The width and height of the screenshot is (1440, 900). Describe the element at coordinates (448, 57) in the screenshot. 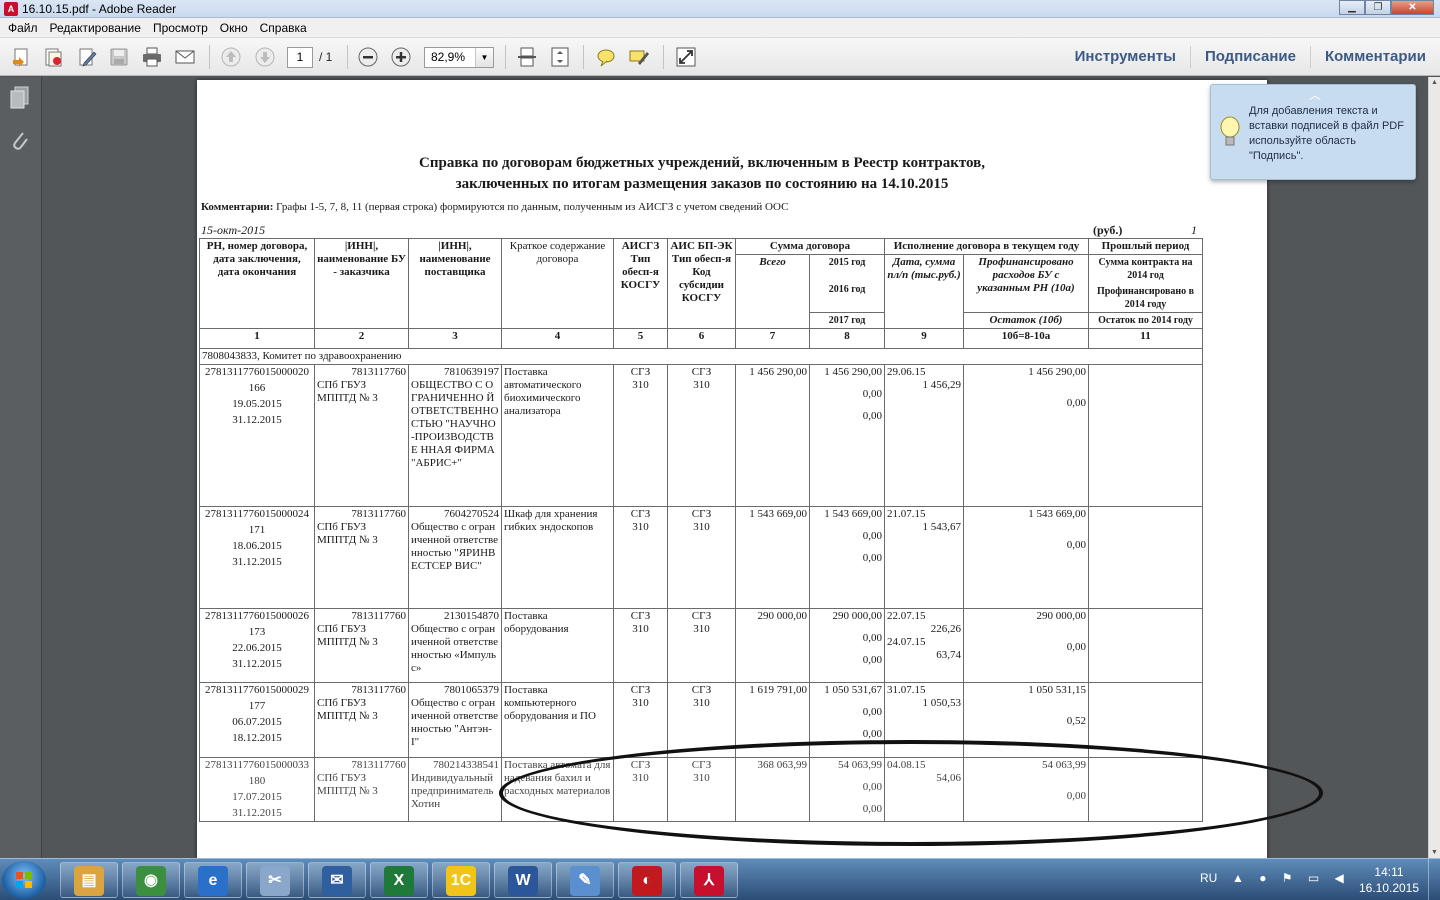

I see `zoom-level-value: 82,9%` at that location.